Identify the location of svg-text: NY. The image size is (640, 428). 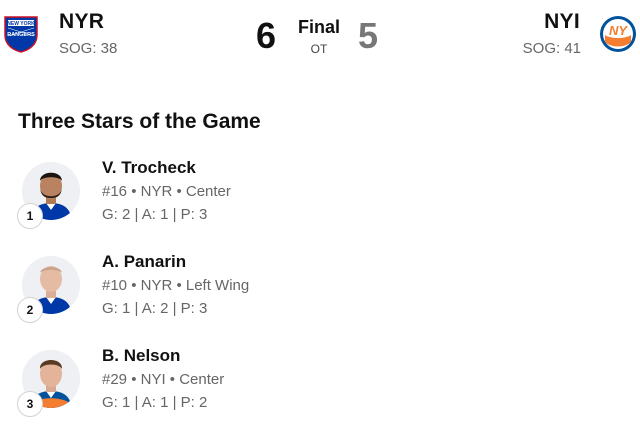
(618, 30).